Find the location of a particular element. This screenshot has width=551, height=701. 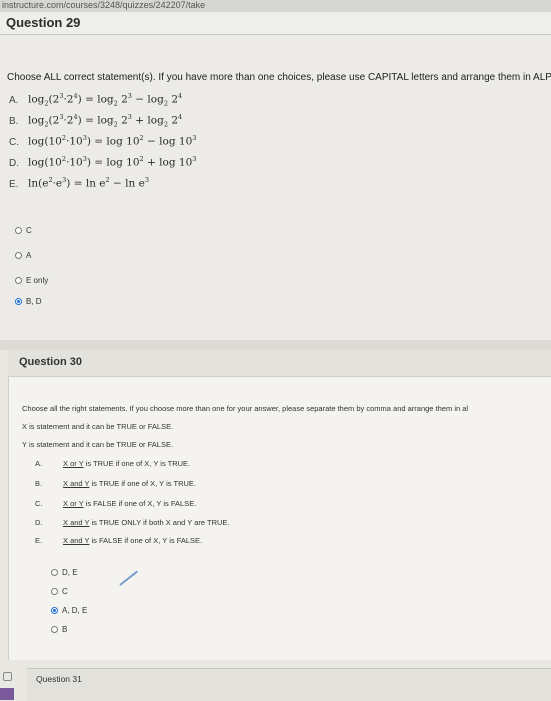

question-30-header: Question 30 is located at coordinates (279, 363).